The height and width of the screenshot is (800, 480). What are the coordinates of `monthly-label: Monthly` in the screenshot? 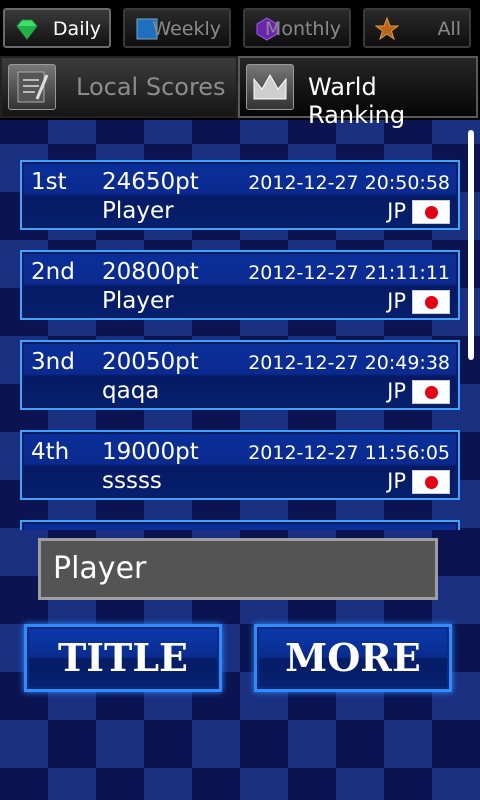 It's located at (302, 29).